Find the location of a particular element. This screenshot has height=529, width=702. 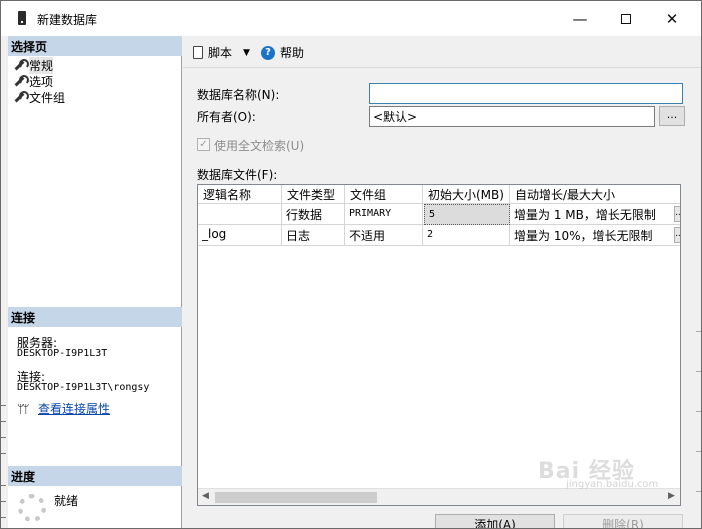

db-name-input is located at coordinates (526, 93).